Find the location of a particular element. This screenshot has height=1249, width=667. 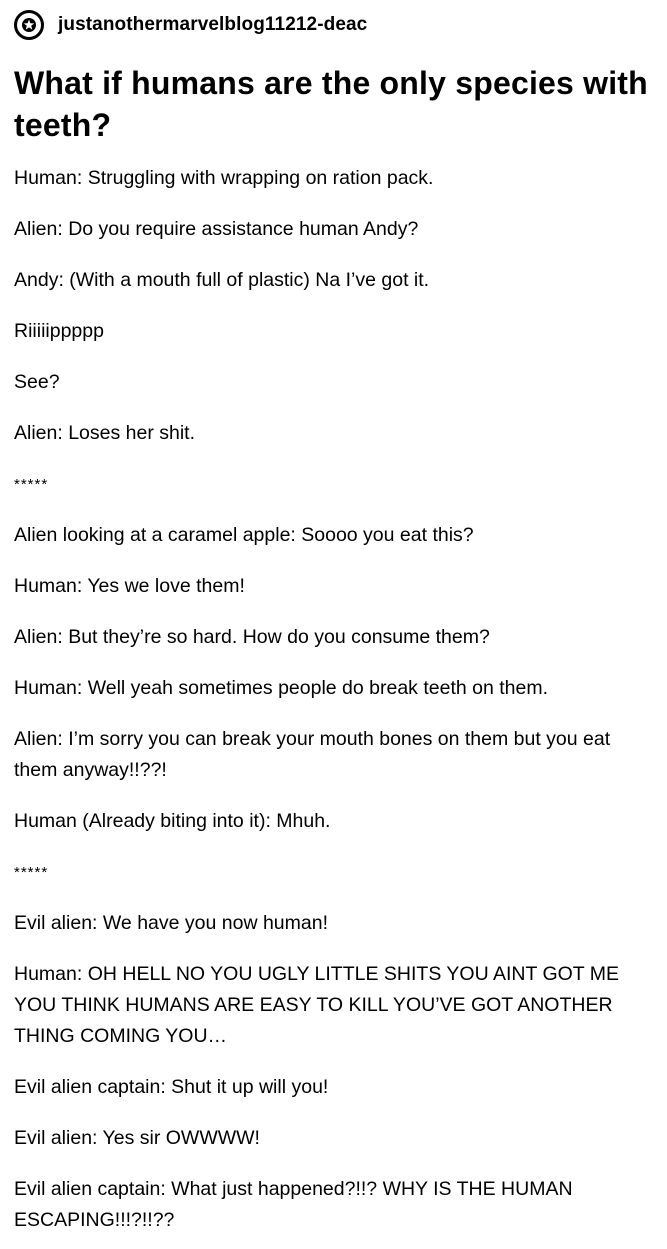

star-circle-icon is located at coordinates (29, 25).